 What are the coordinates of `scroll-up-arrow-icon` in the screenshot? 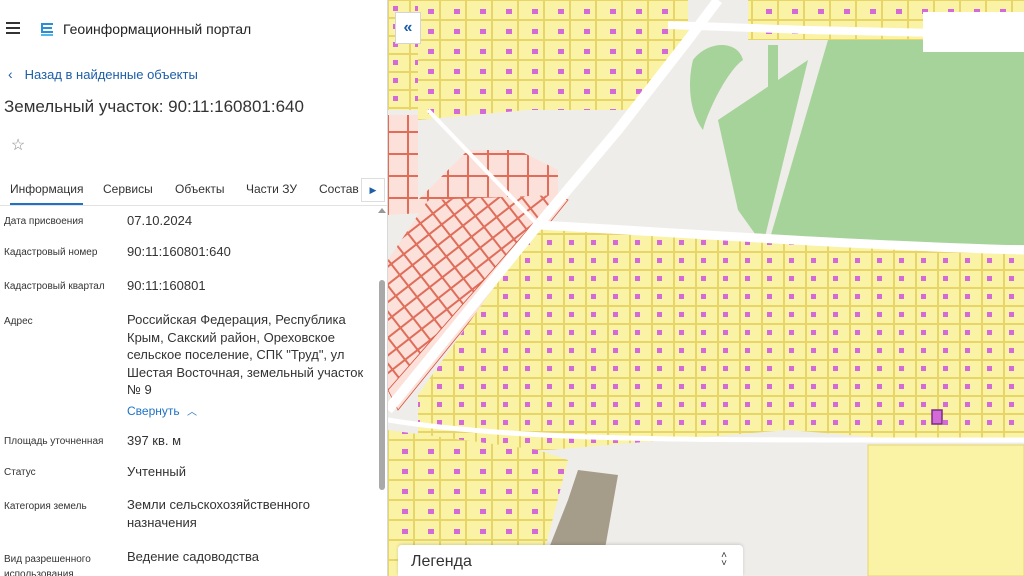 It's located at (382, 210).